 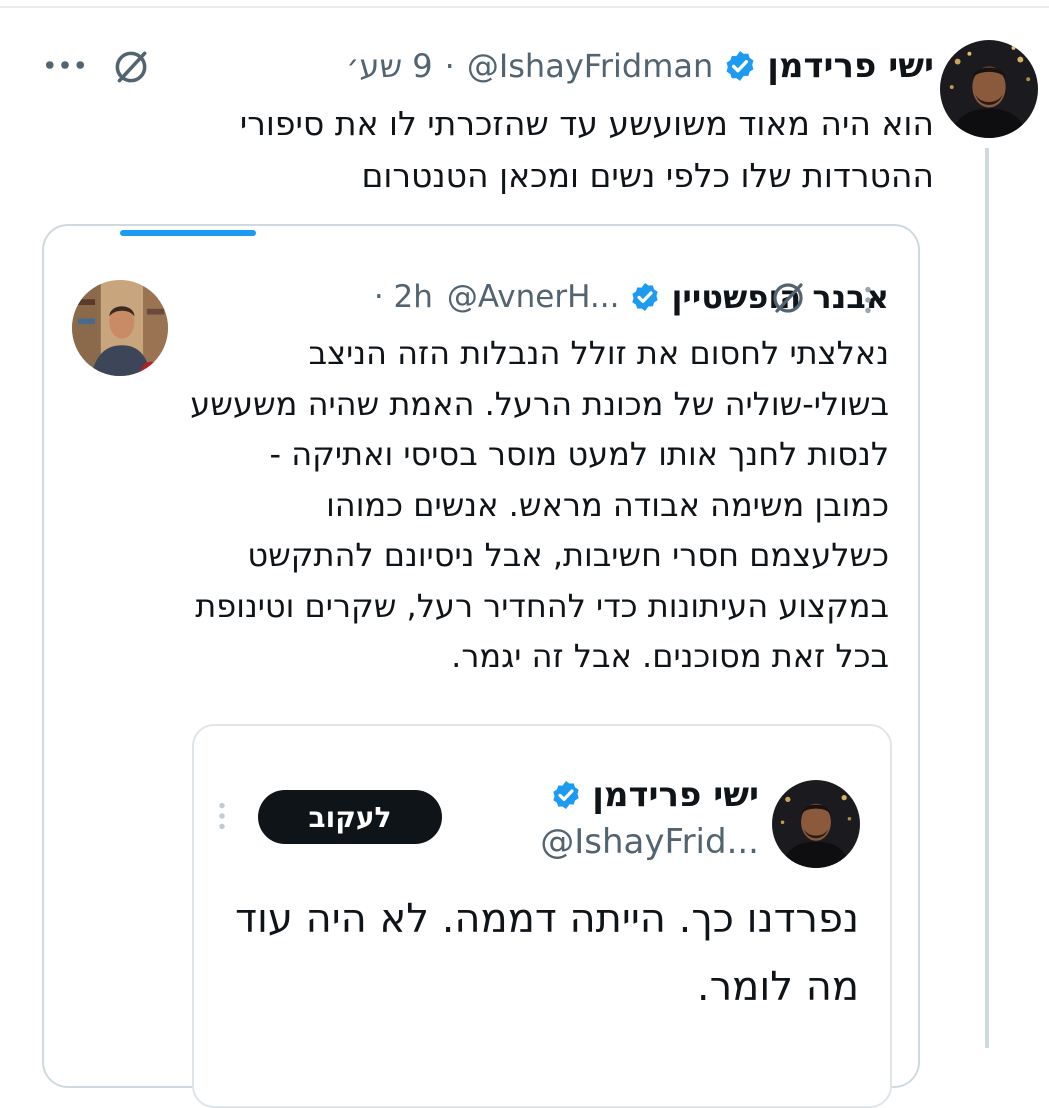 I want to click on top-divider, so click(x=524, y=7).